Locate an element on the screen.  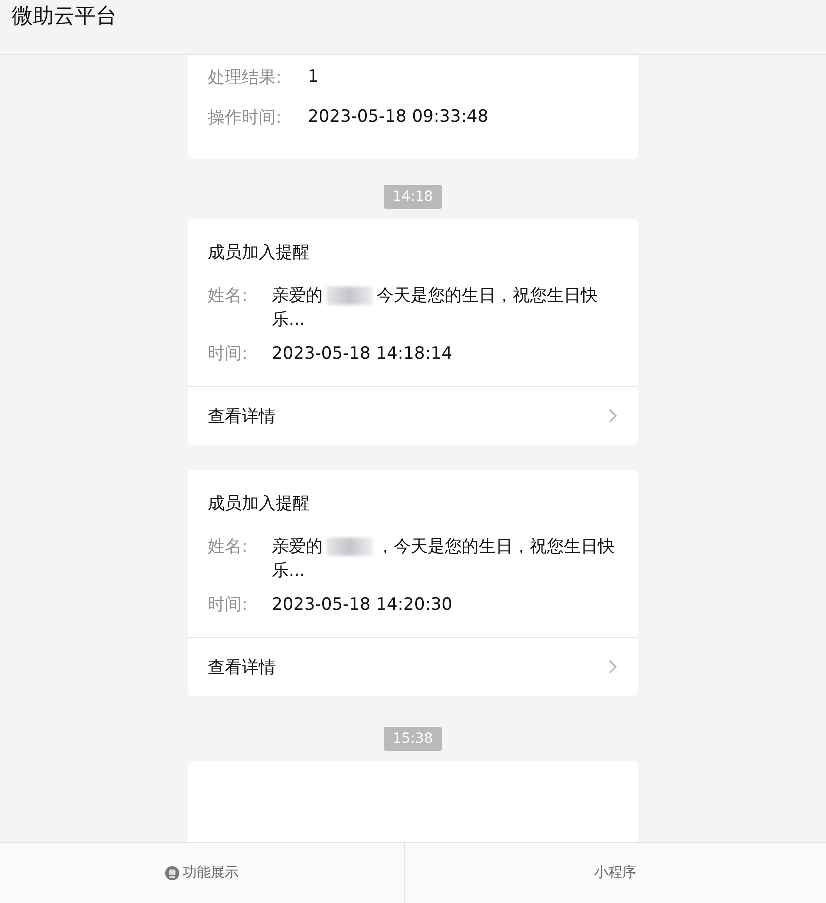
field-label: 处理结果: is located at coordinates (245, 77).